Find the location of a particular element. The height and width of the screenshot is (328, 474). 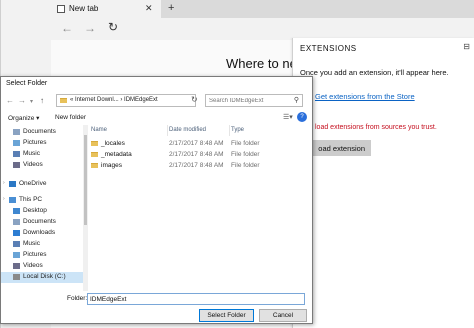

sidebar-item-this-pc: › This PC is located at coordinates (42, 200).